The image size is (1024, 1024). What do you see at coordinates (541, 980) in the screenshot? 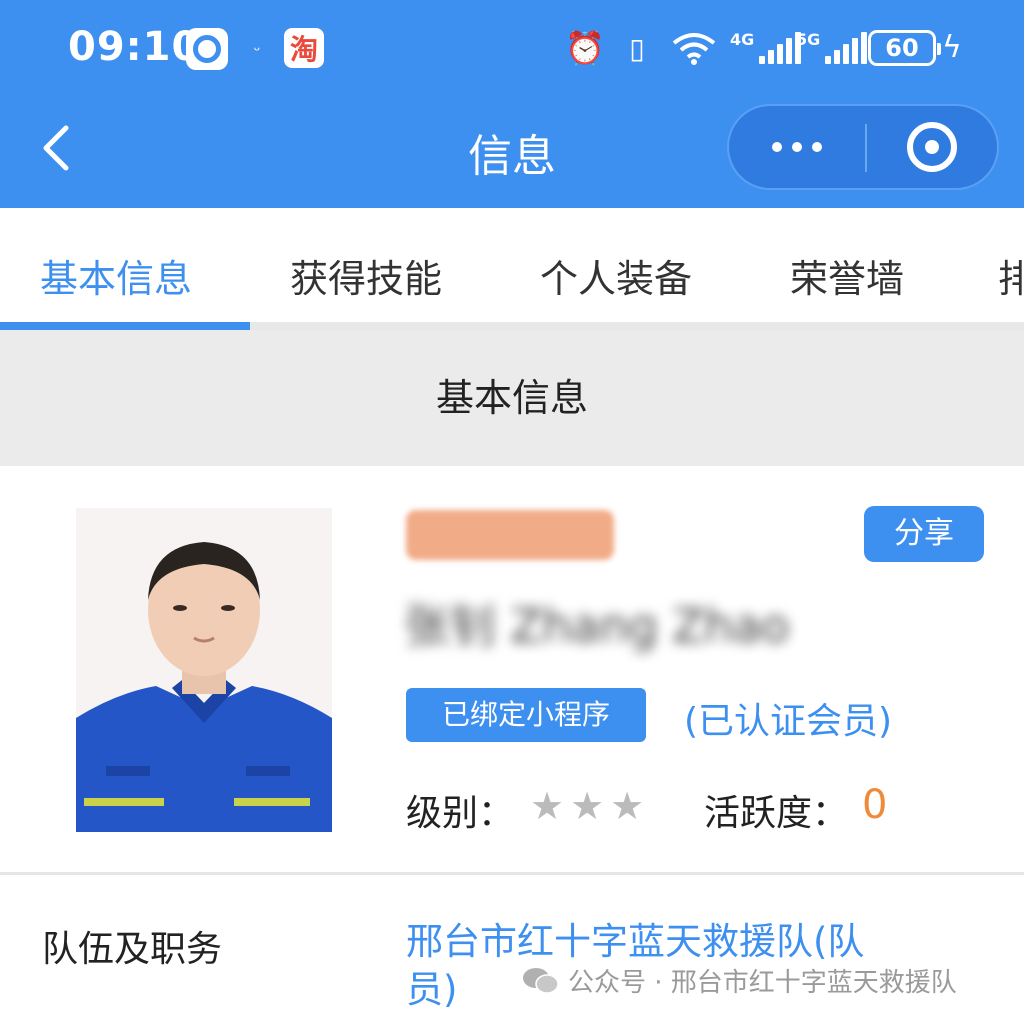
I see `wechat-icon` at bounding box center [541, 980].